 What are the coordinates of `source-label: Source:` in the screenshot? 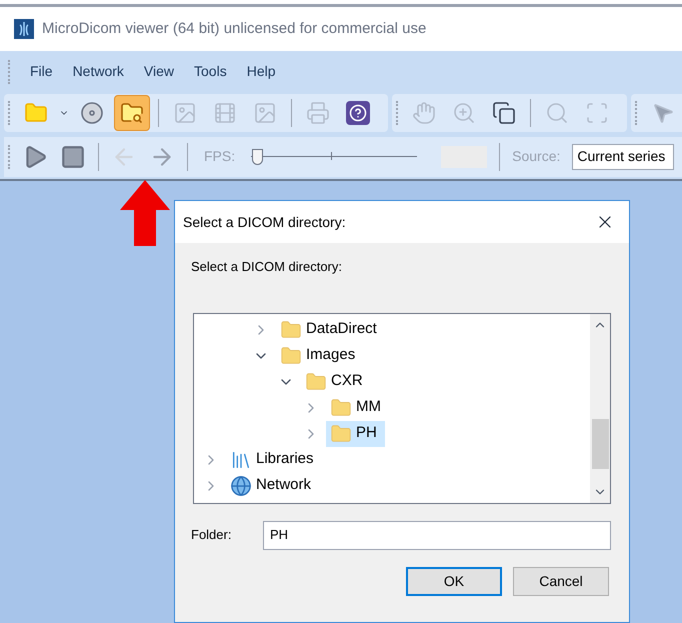 It's located at (536, 156).